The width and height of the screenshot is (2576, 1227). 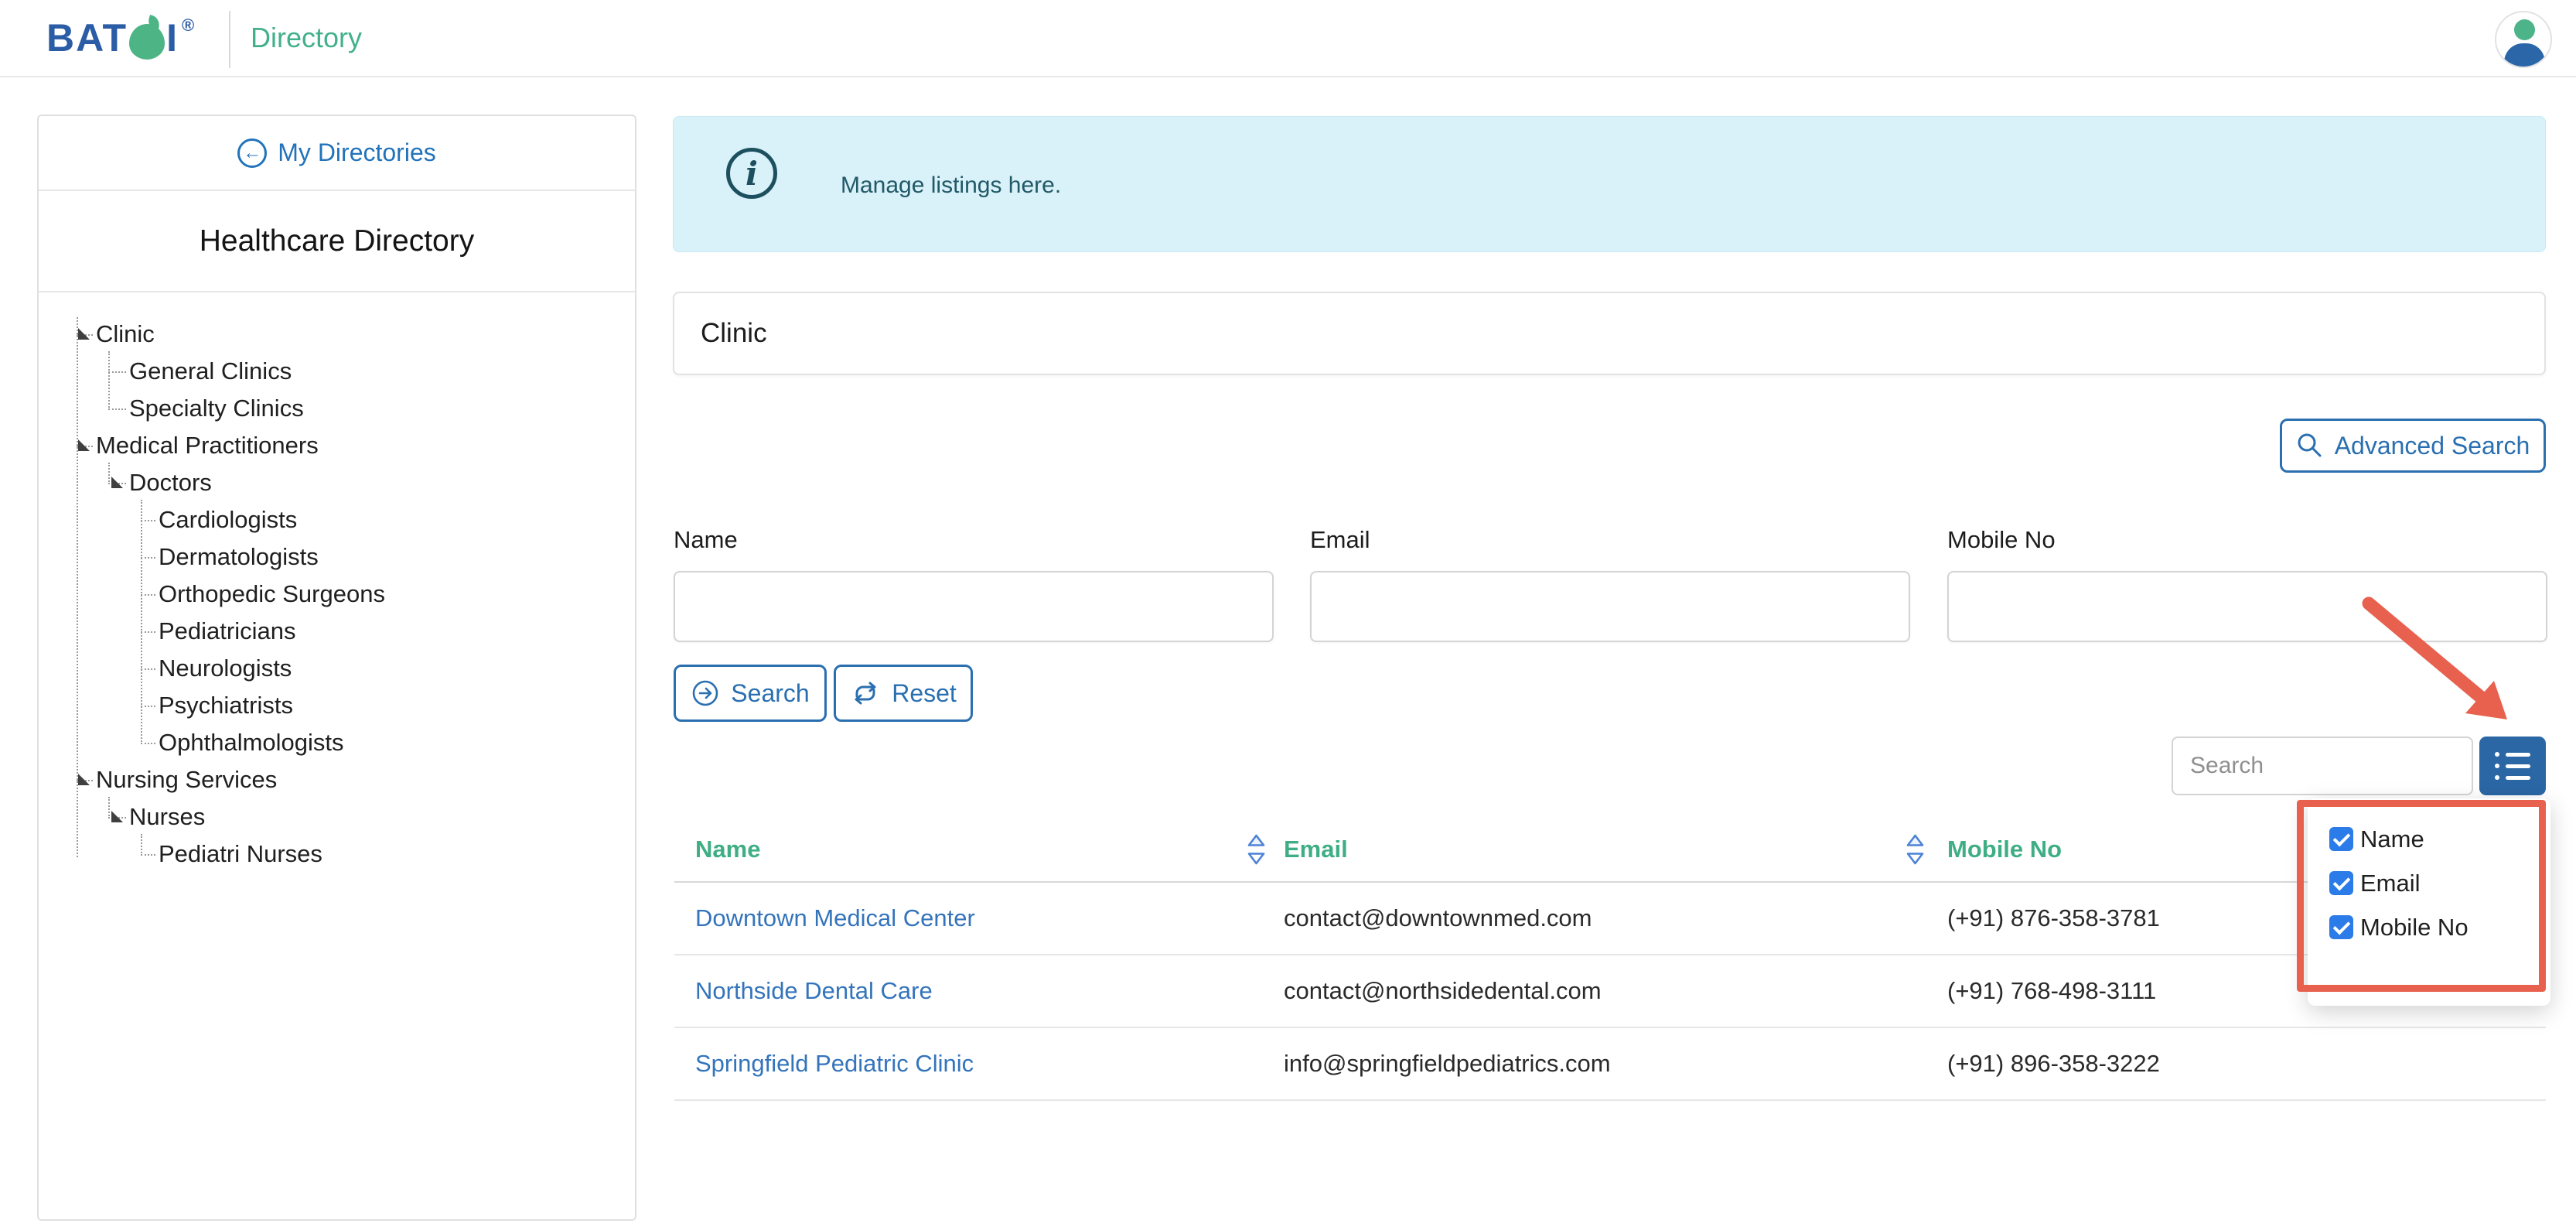 What do you see at coordinates (705, 693) in the screenshot?
I see `search-arrow-icon` at bounding box center [705, 693].